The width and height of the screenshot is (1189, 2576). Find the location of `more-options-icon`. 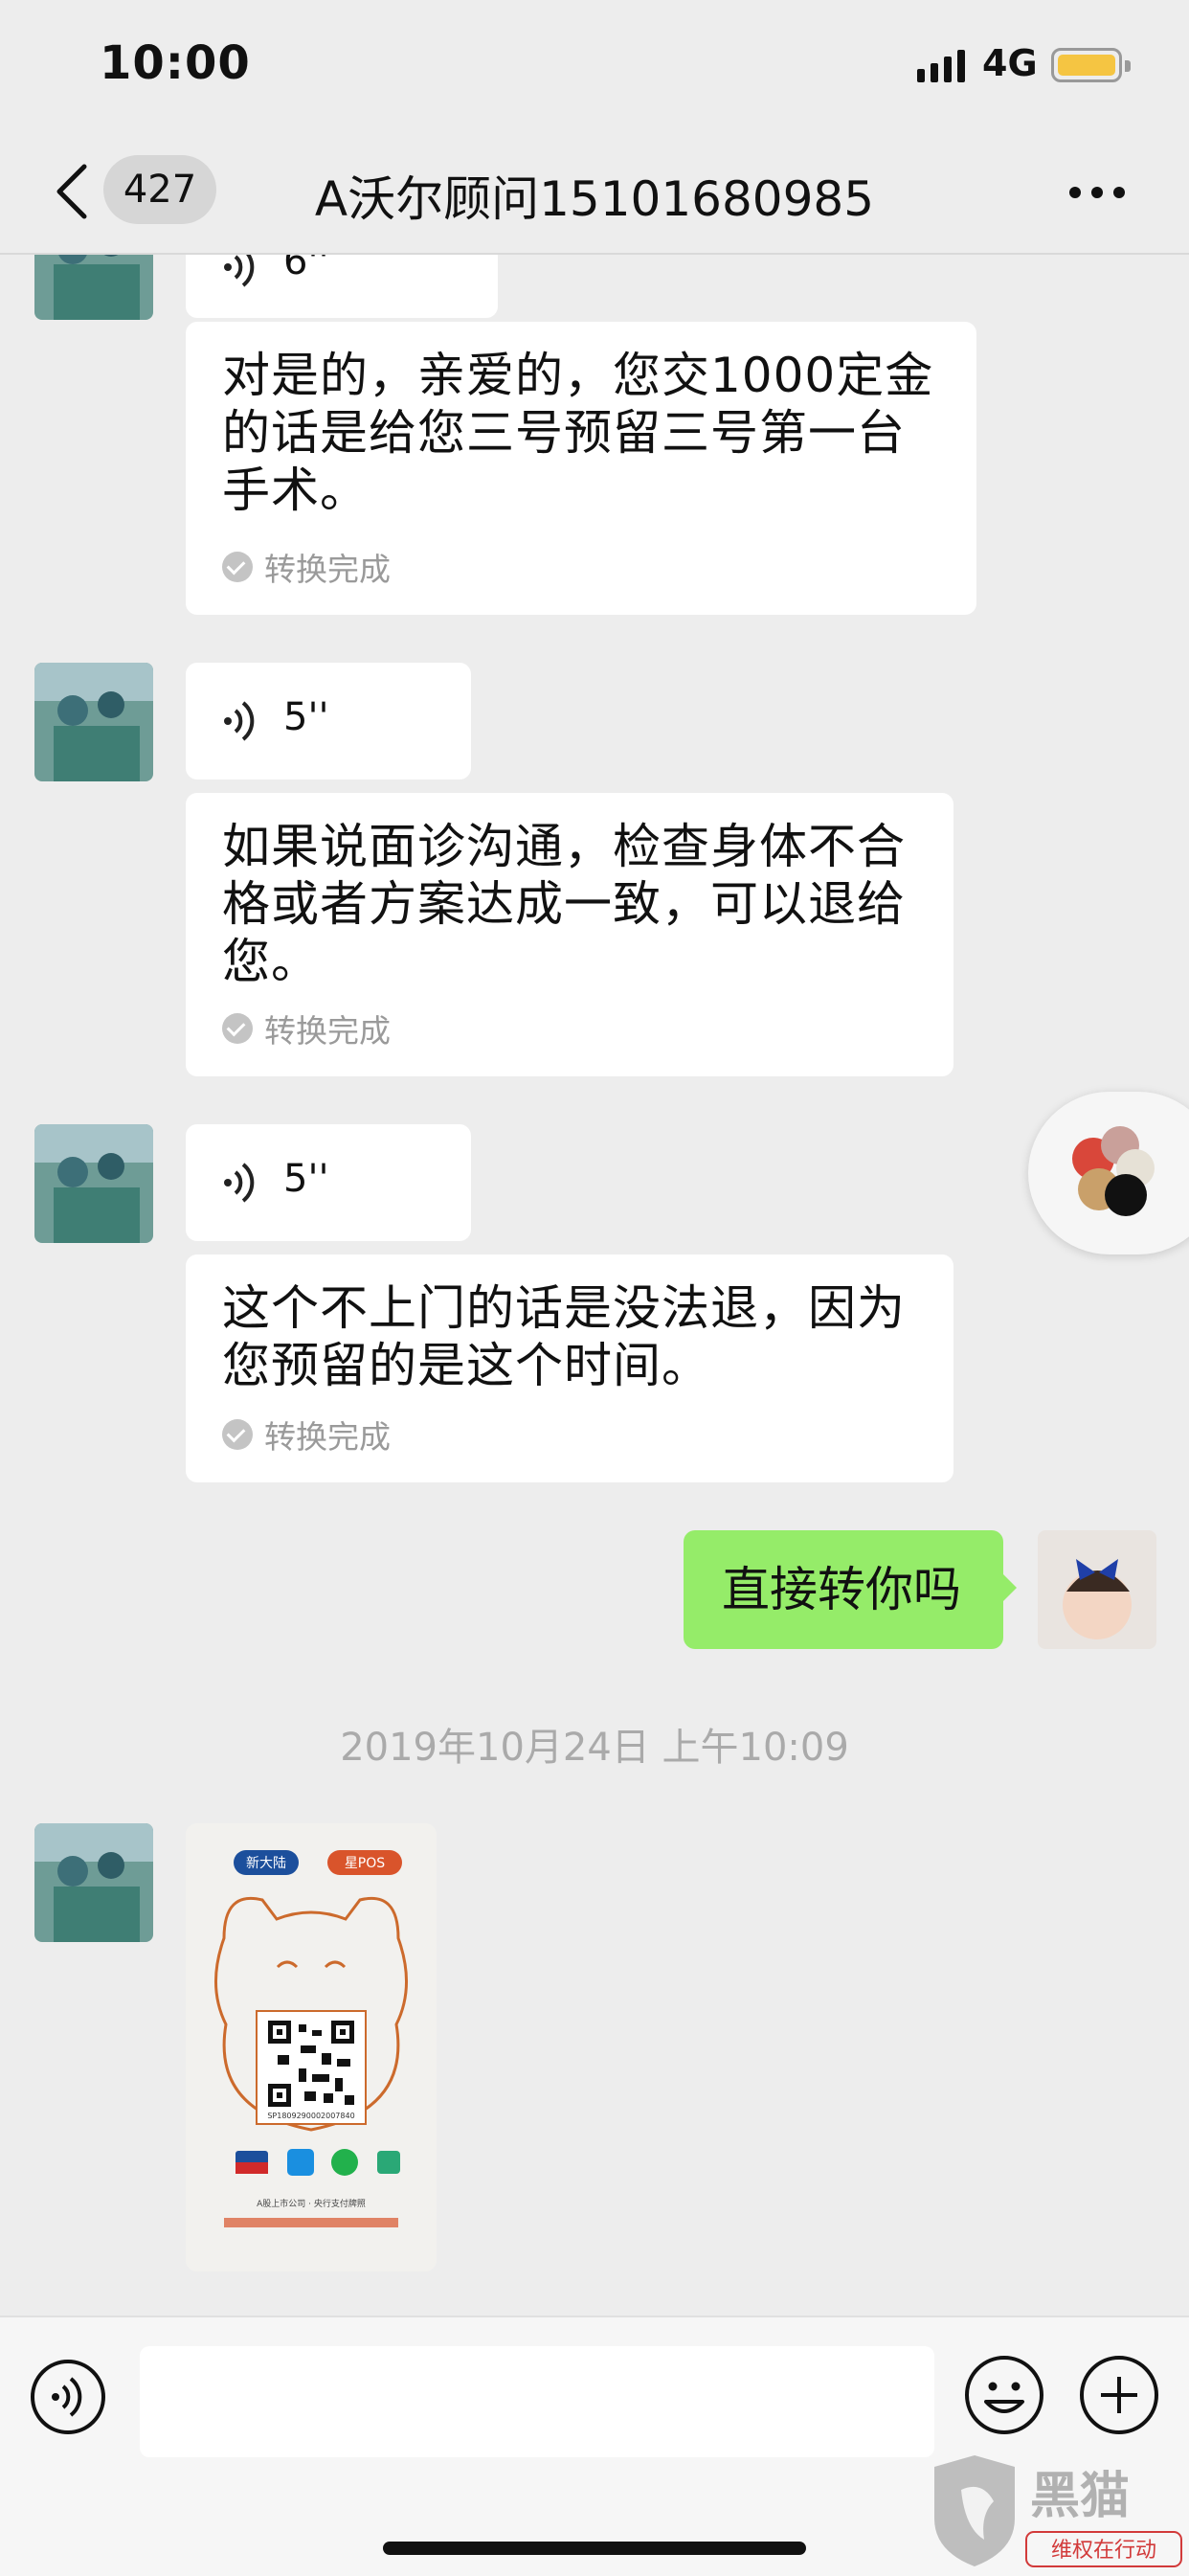

more-options-icon is located at coordinates (1097, 192).